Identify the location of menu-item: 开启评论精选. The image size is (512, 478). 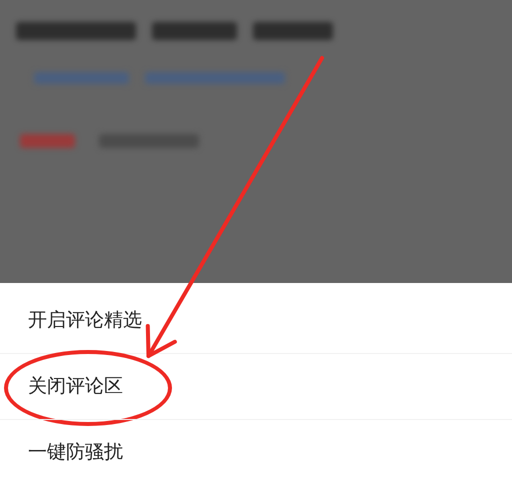
(85, 320).